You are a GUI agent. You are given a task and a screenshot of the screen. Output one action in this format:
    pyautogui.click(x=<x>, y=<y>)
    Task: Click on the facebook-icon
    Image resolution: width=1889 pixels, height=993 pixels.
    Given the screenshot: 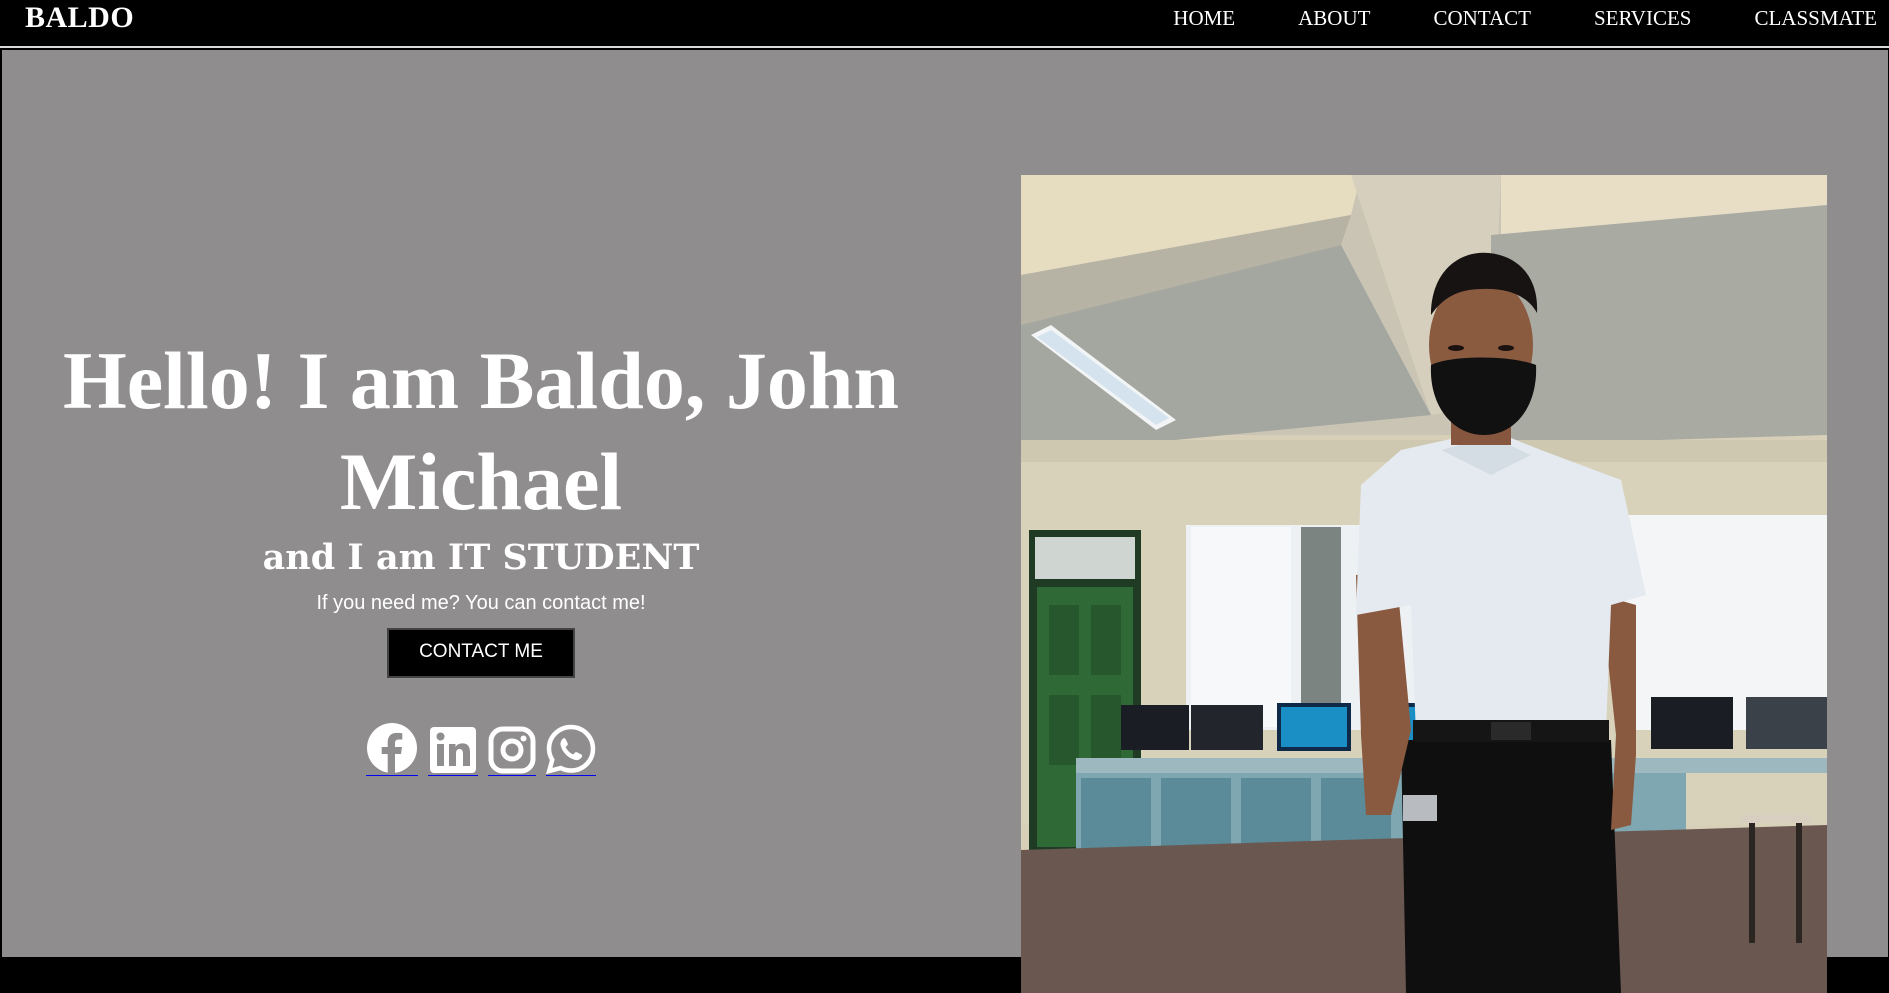 What is the action you would take?
    pyautogui.click(x=392, y=748)
    